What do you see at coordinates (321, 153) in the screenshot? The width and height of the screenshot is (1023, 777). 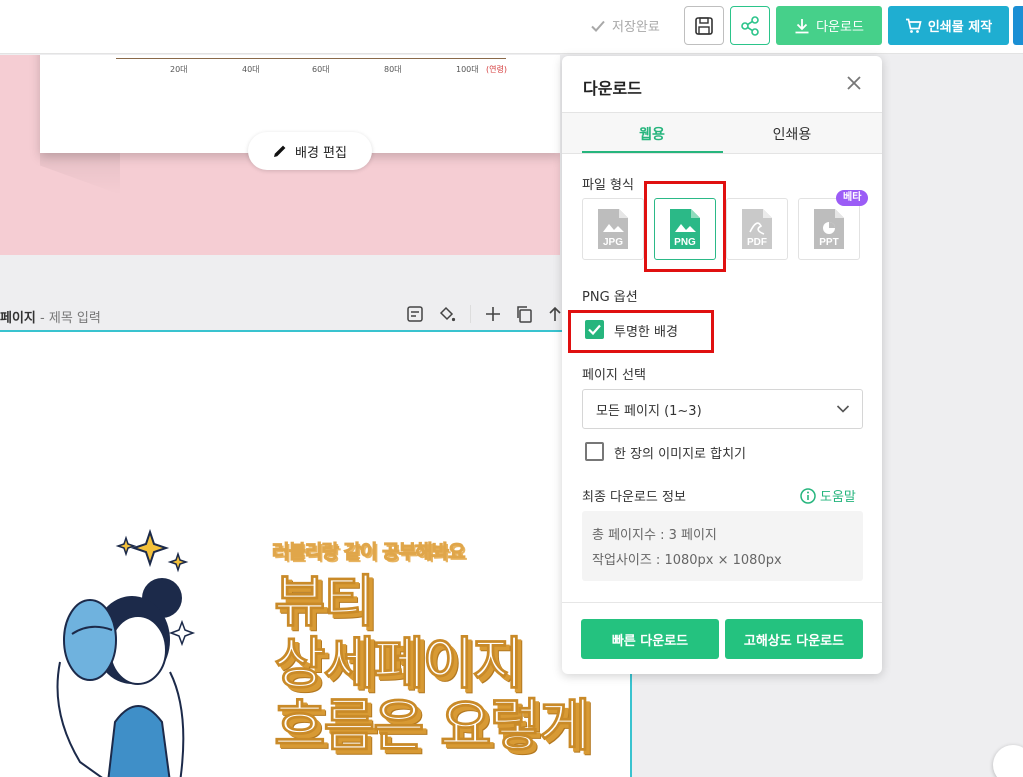 I see `background-edit-label: 배경 편집` at bounding box center [321, 153].